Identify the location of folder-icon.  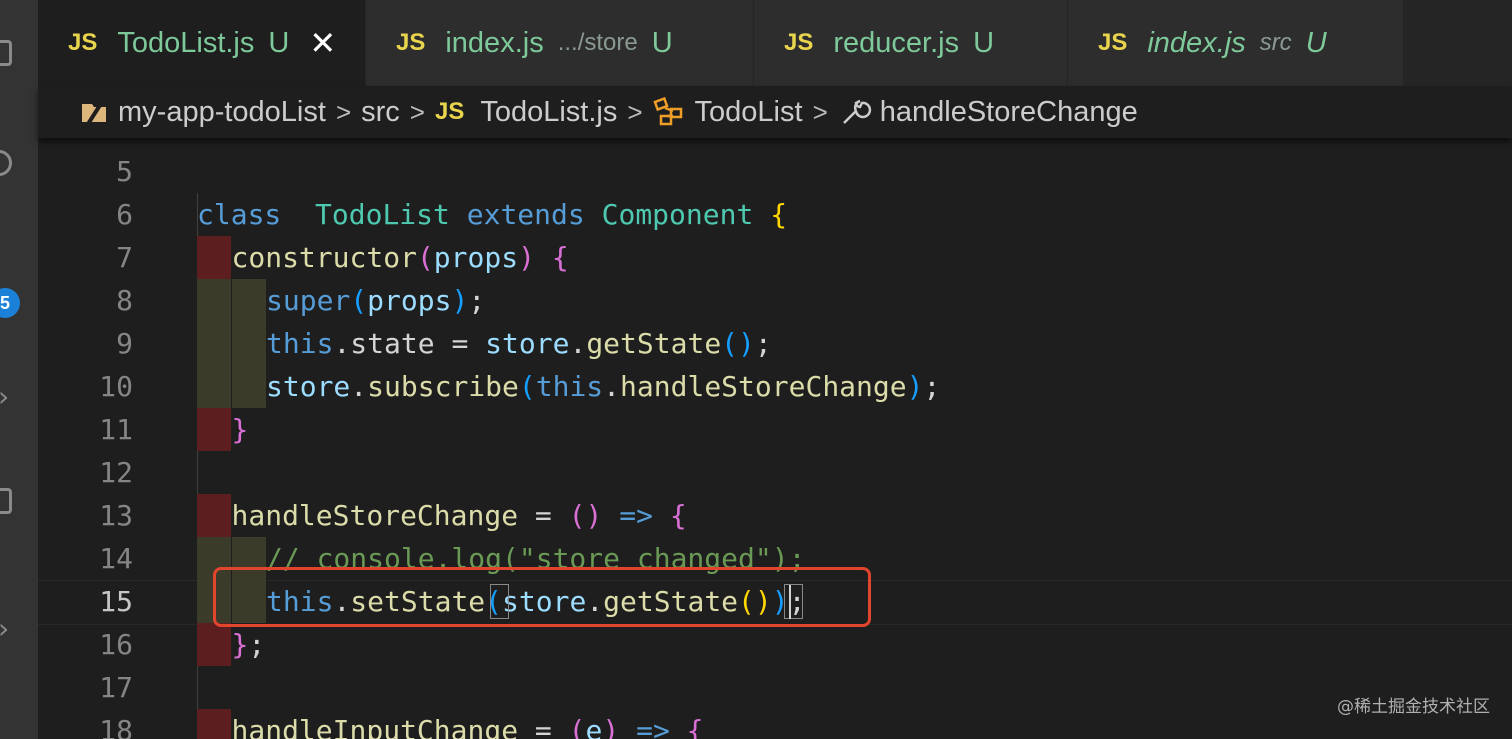
(95, 112).